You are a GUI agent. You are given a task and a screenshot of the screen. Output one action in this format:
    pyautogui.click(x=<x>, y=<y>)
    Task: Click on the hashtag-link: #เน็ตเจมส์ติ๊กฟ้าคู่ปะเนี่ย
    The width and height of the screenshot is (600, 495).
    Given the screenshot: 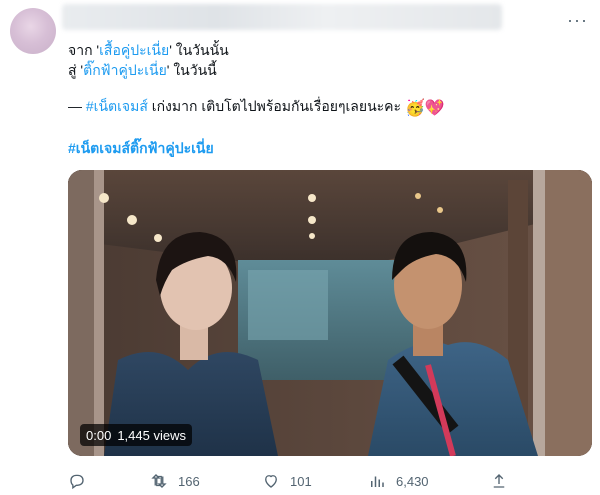 What is the action you would take?
    pyautogui.click(x=141, y=149)
    